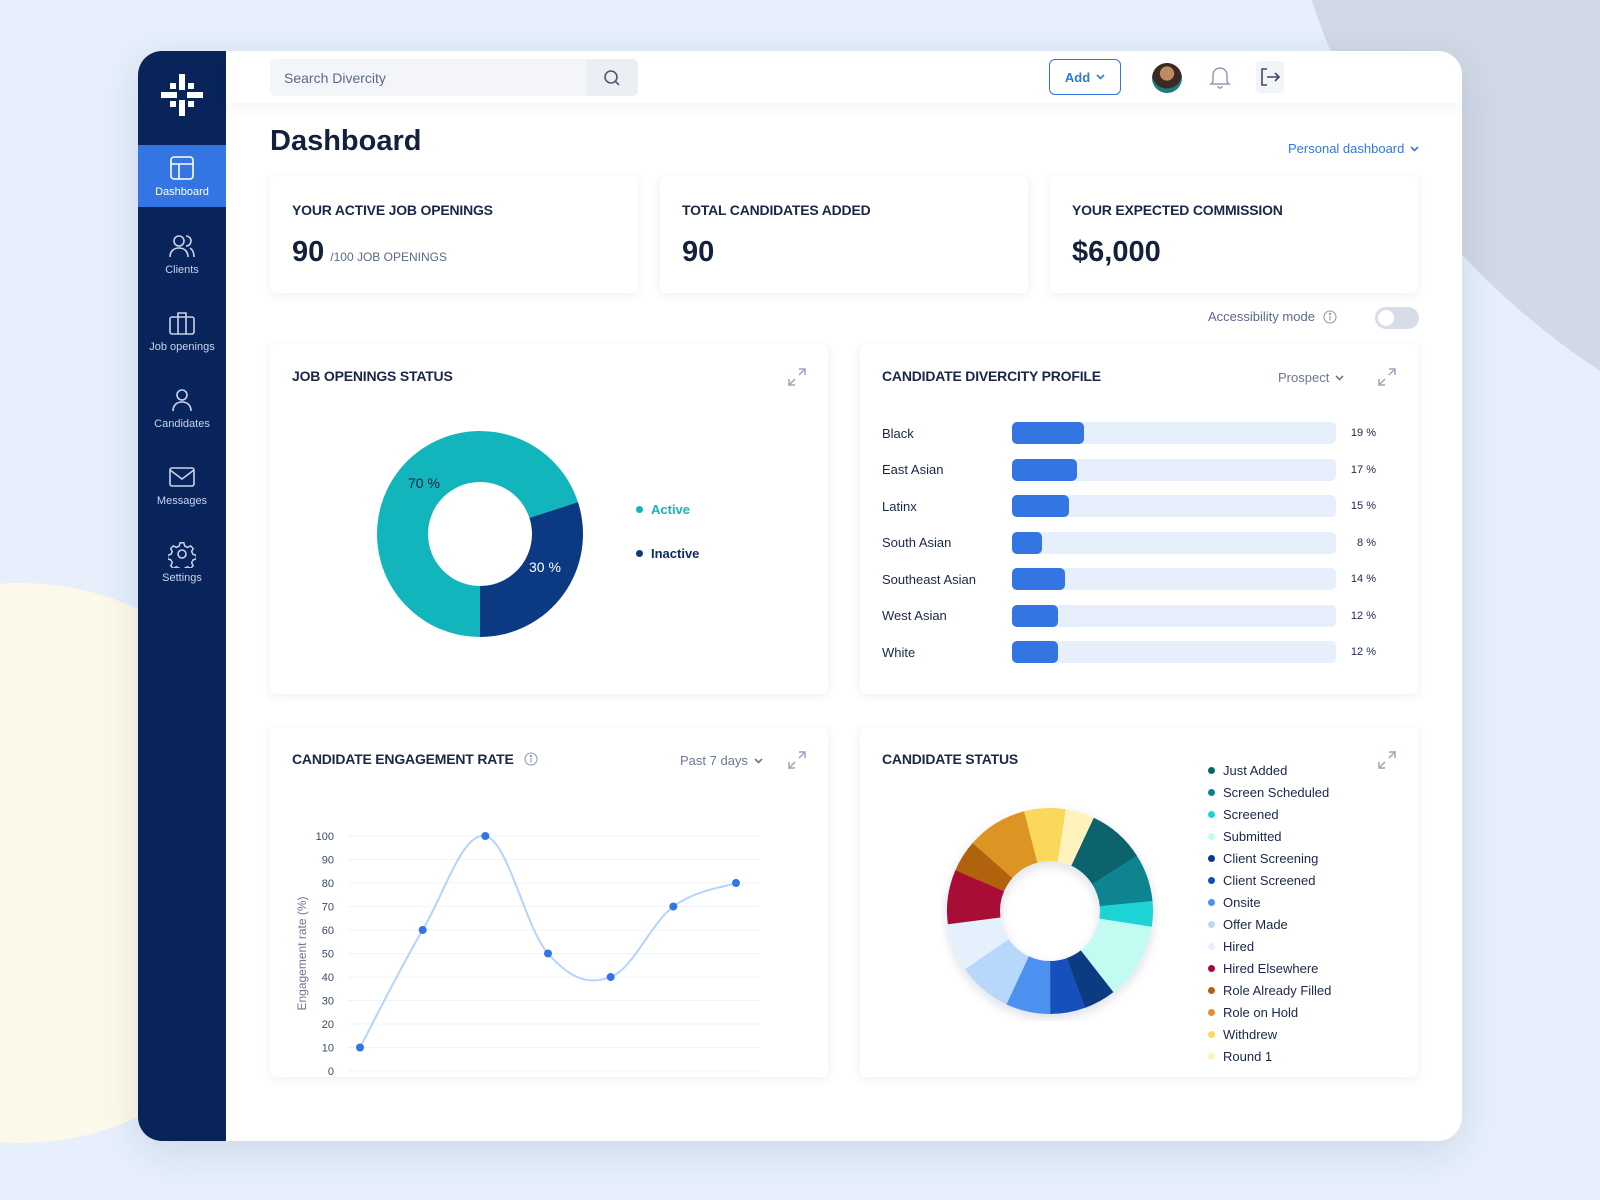 Image resolution: width=1600 pixels, height=1200 pixels. I want to click on stat-title: YOUR ACTIVE JOB OPENINGS, so click(392, 210).